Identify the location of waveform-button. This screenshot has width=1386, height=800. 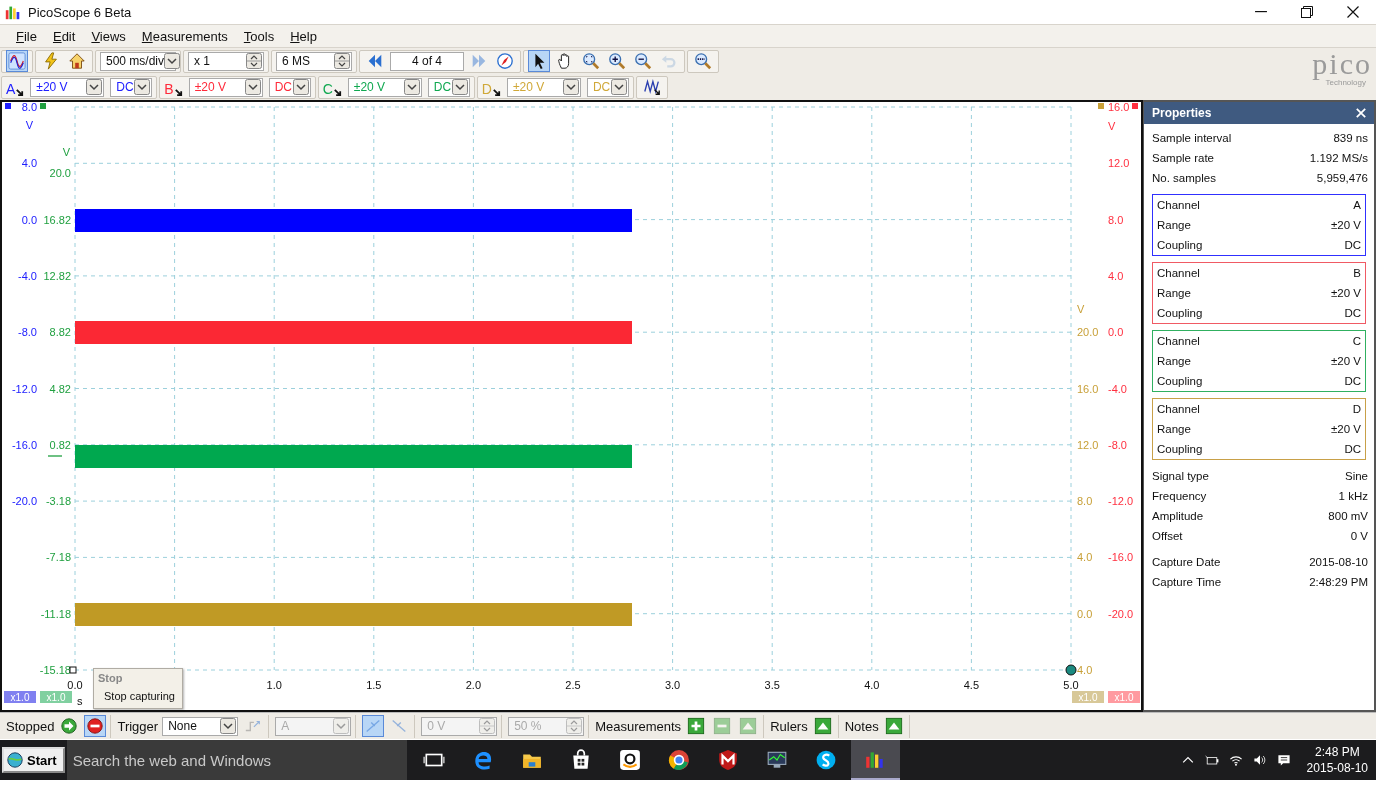
(17, 61).